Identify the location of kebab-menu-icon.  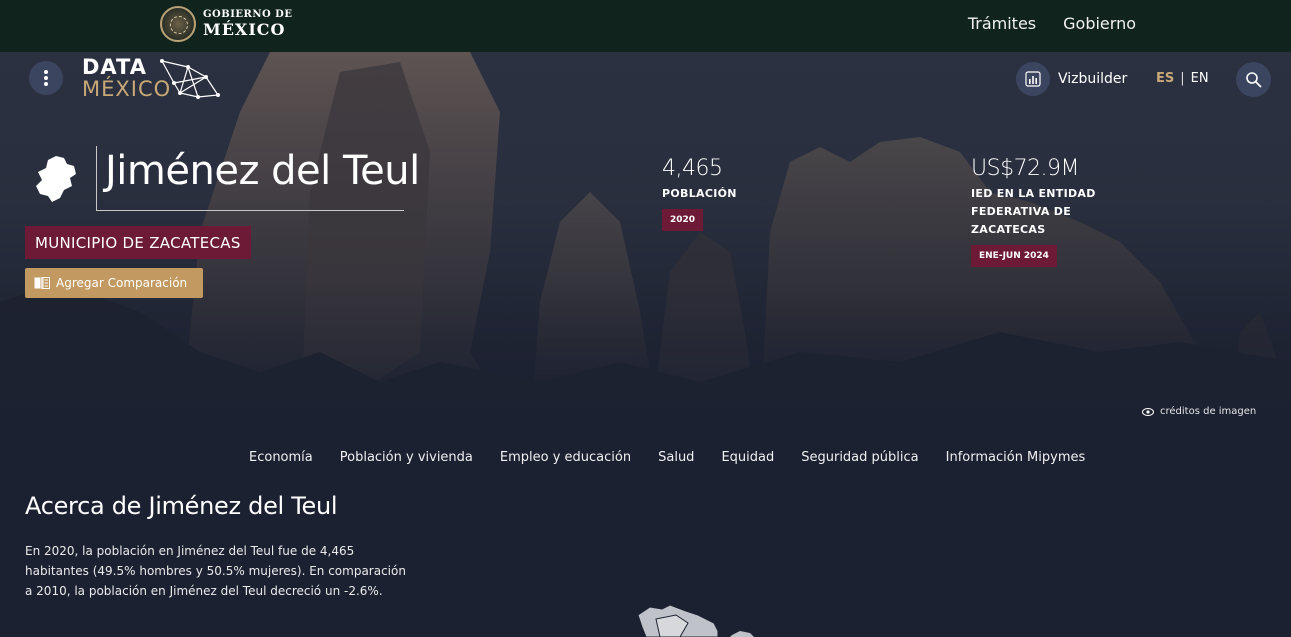
(46, 78).